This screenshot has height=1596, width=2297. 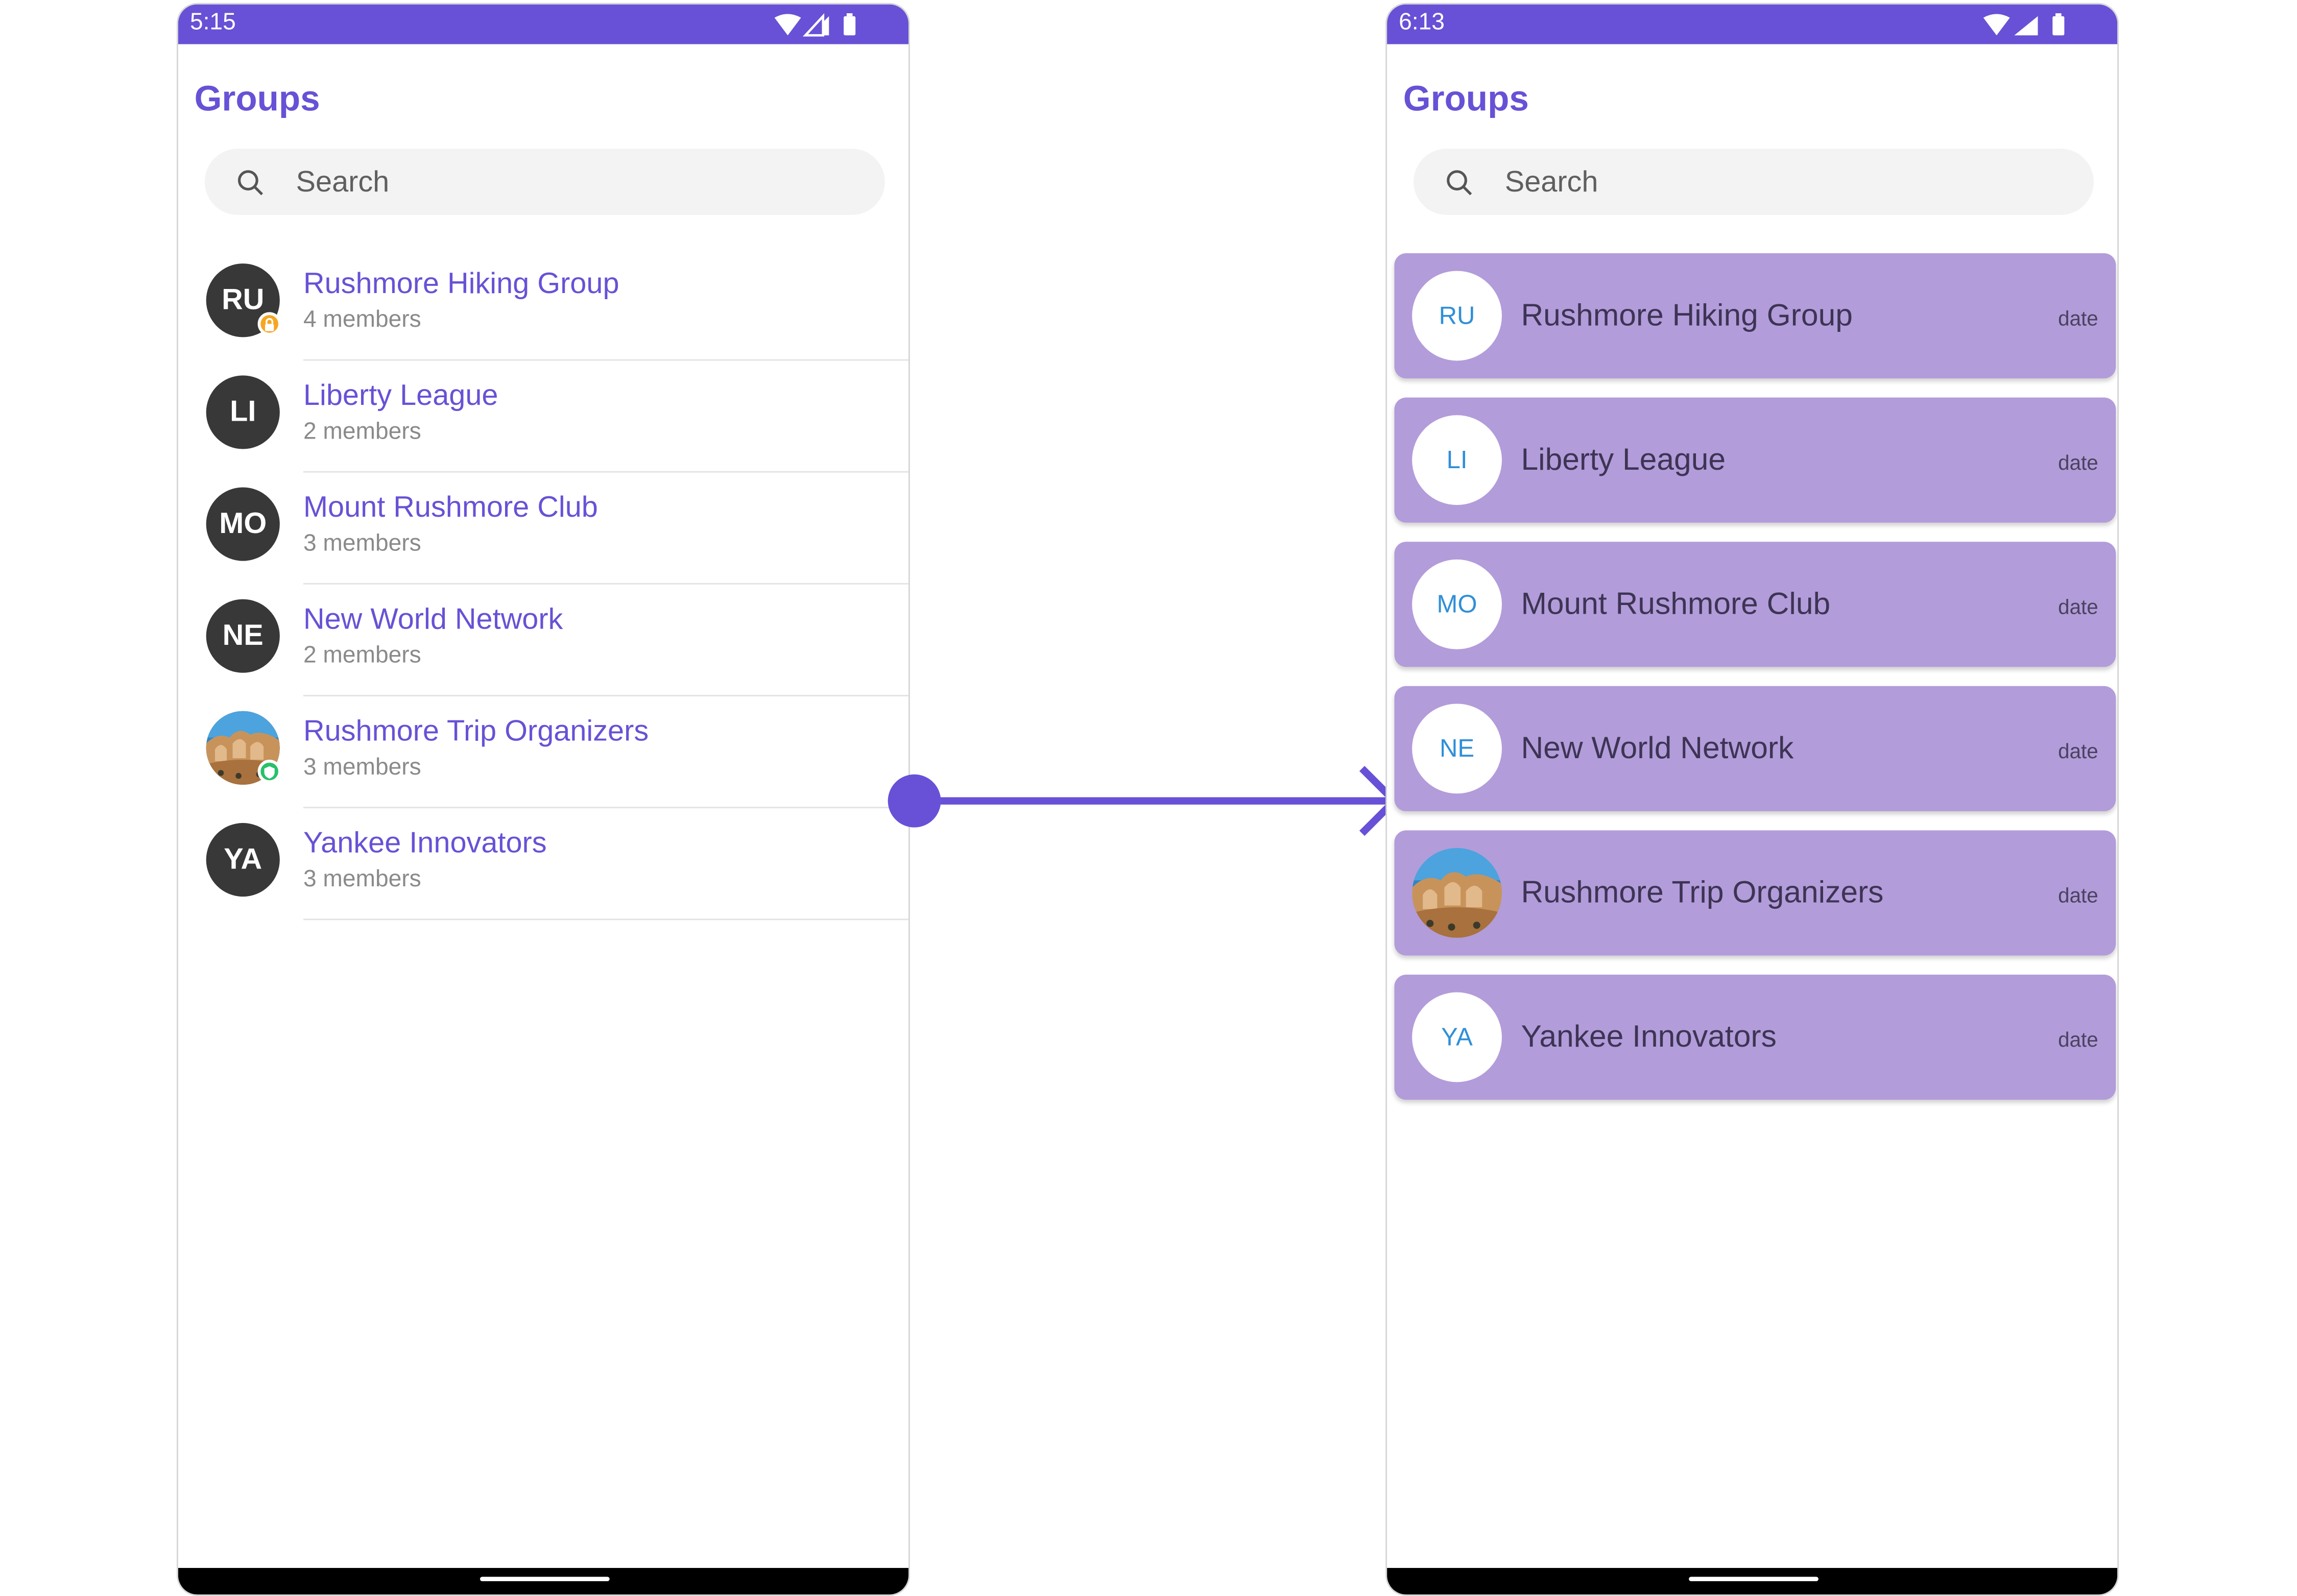 I want to click on status-bar: 5:15, so click(x=543, y=24).